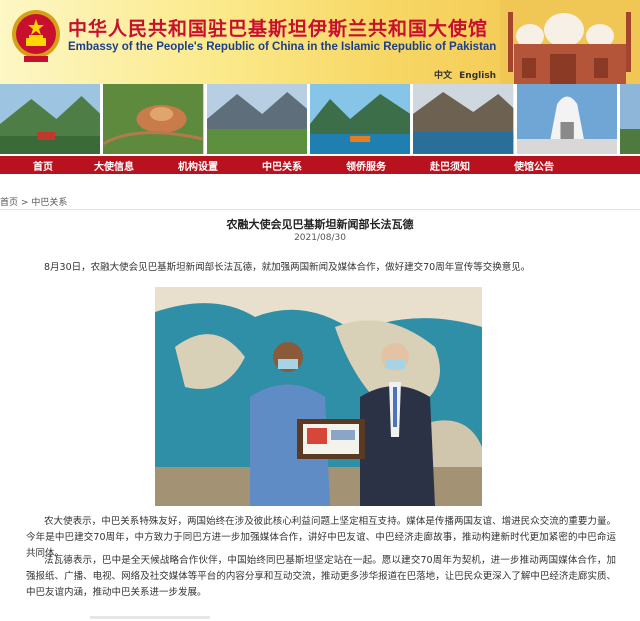 This screenshot has height=621, width=640. What do you see at coordinates (49, 203) in the screenshot?
I see `breadcrumb-current-link: 中巴关系` at bounding box center [49, 203].